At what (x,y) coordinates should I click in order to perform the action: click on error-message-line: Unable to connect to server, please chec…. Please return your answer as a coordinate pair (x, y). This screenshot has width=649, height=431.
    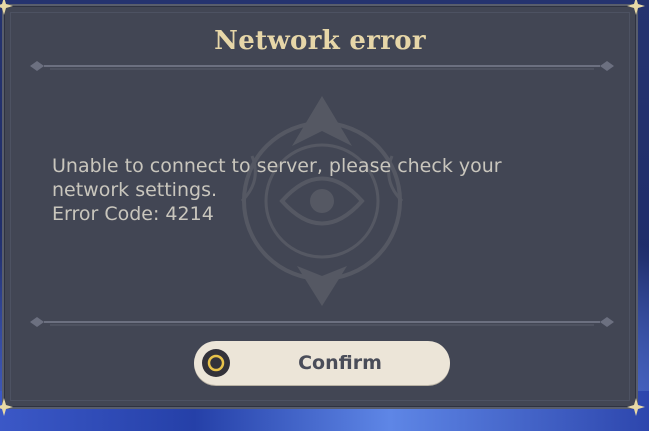
    Looking at the image, I should click on (277, 166).